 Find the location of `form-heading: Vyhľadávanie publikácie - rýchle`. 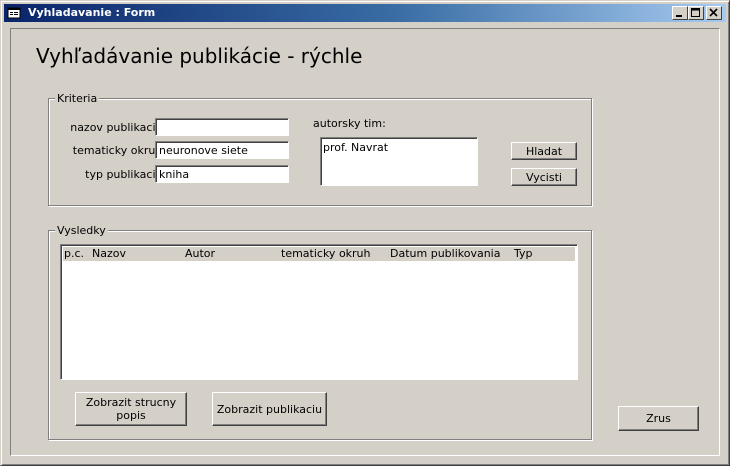

form-heading: Vyhľadávanie publikácie - rýchle is located at coordinates (199, 56).